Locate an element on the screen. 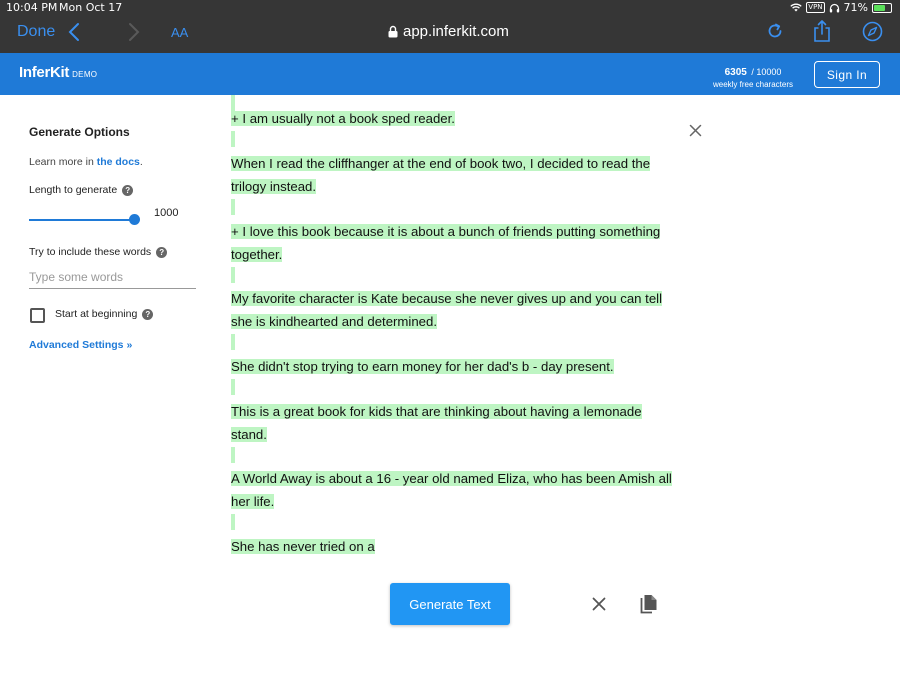  reader-text-size-button: AA is located at coordinates (179, 32).